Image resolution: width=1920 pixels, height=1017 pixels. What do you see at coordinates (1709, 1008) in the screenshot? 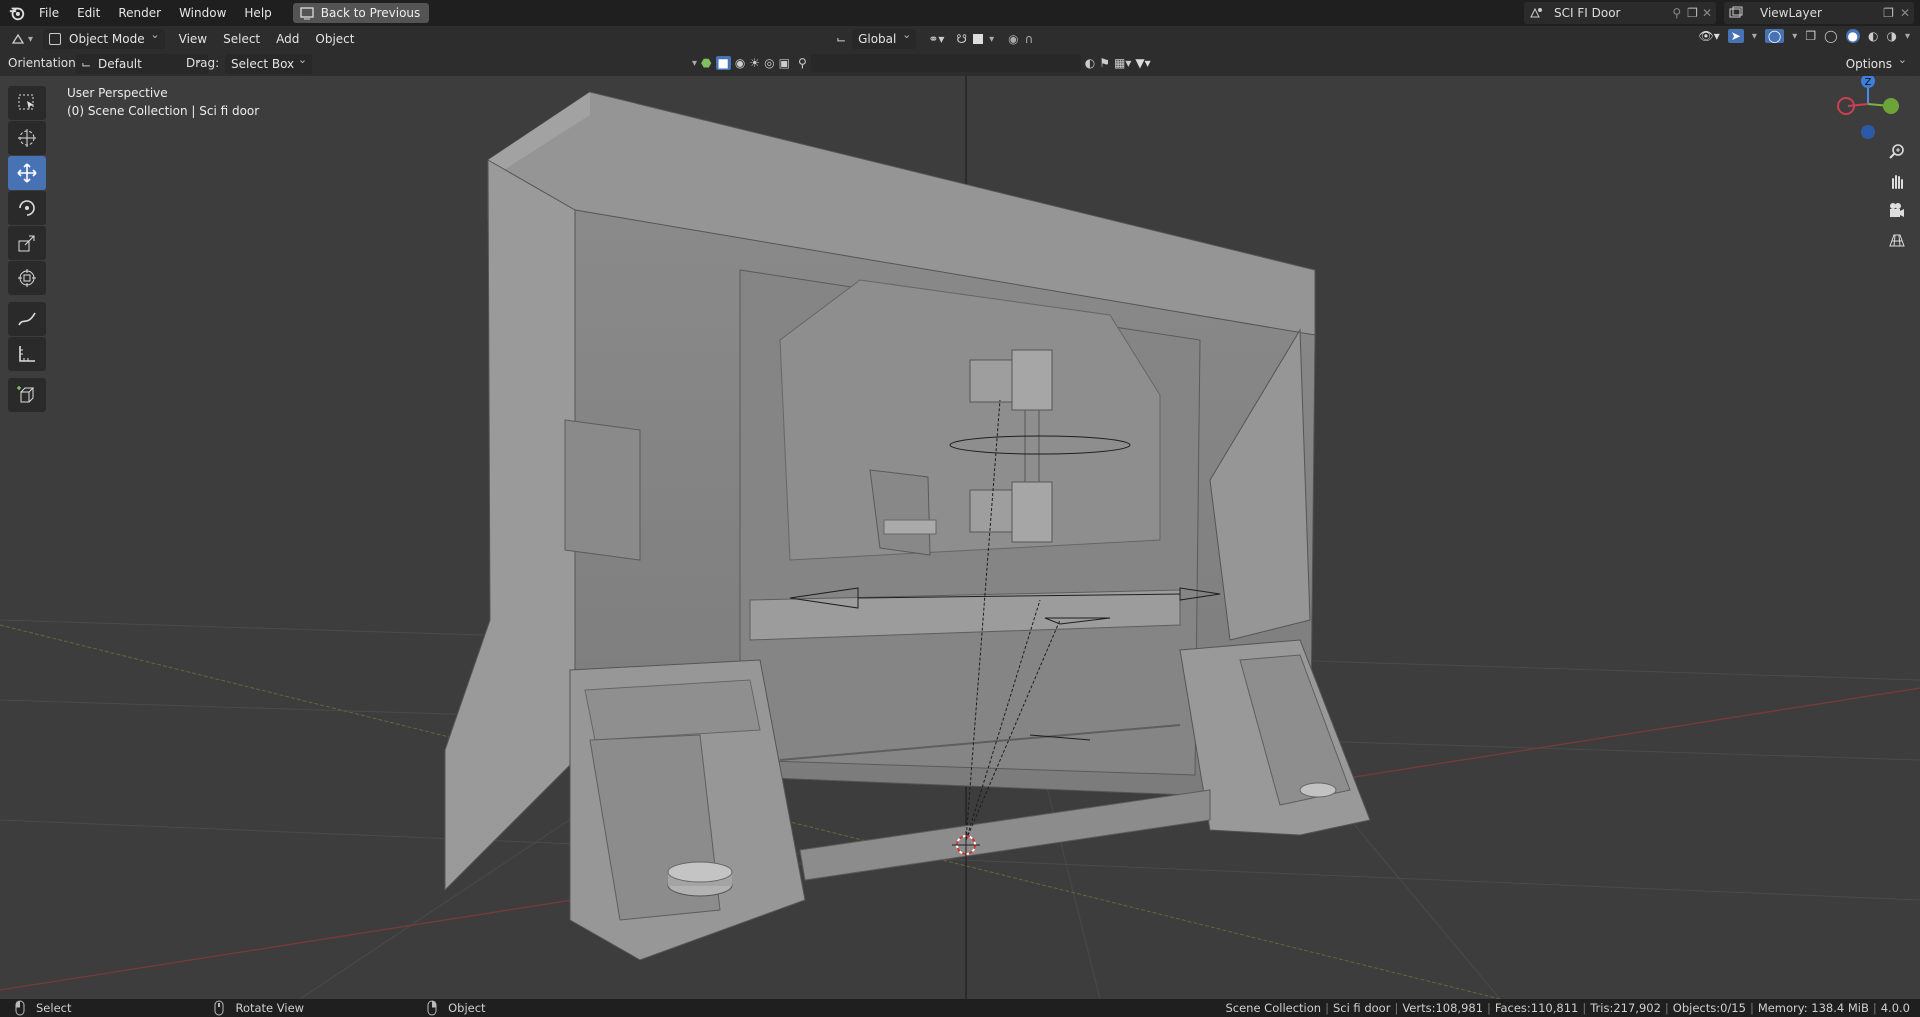
I see `stat-objects: Objects:0/15` at bounding box center [1709, 1008].